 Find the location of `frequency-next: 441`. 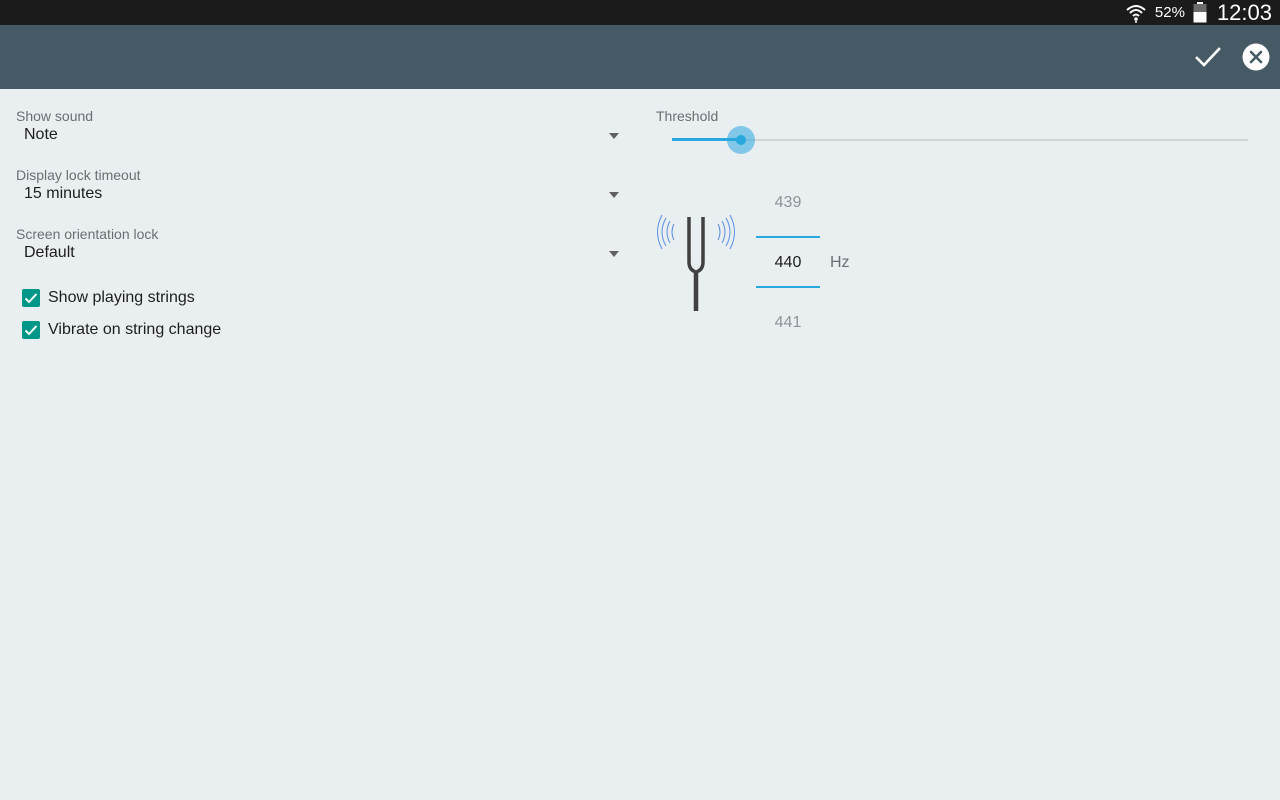

frequency-next: 441 is located at coordinates (788, 323).